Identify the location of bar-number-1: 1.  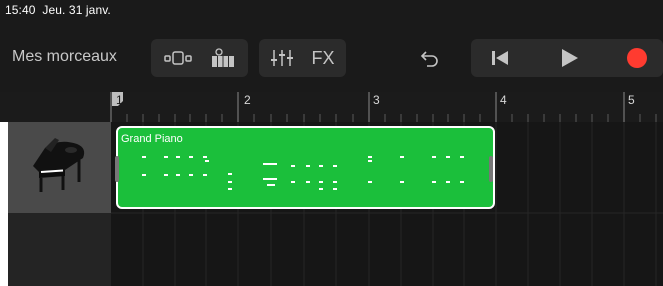
(119, 100).